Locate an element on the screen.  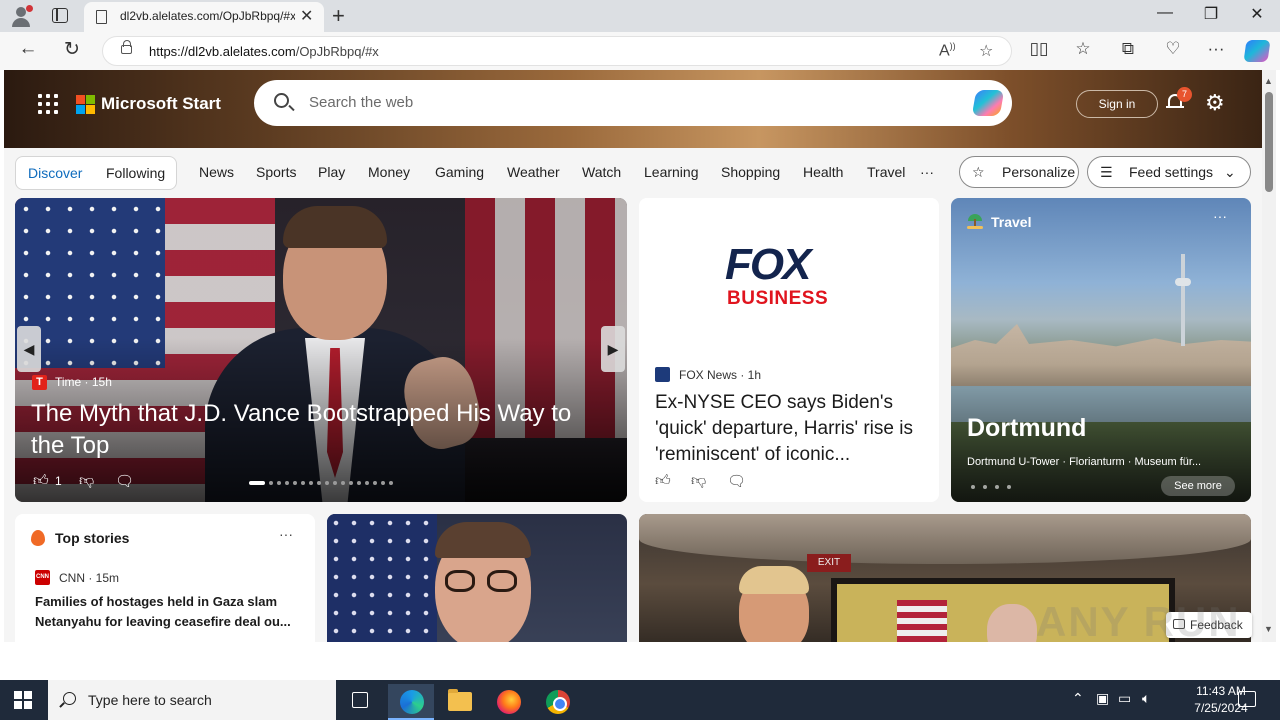
travel-title: Dortmund is located at coordinates (1026, 428).